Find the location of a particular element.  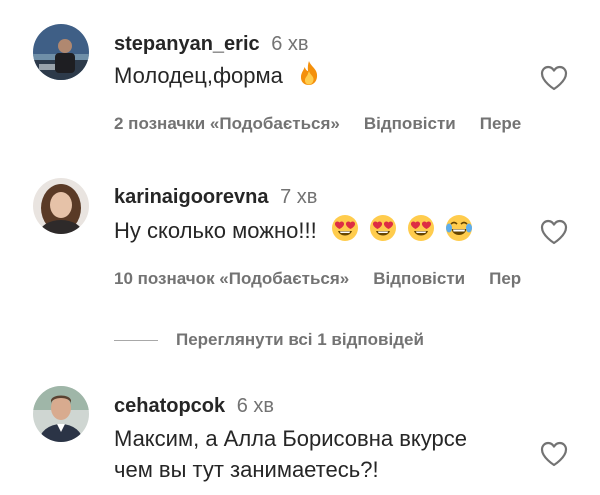

fire-emoji-icon is located at coordinates (309, 77).